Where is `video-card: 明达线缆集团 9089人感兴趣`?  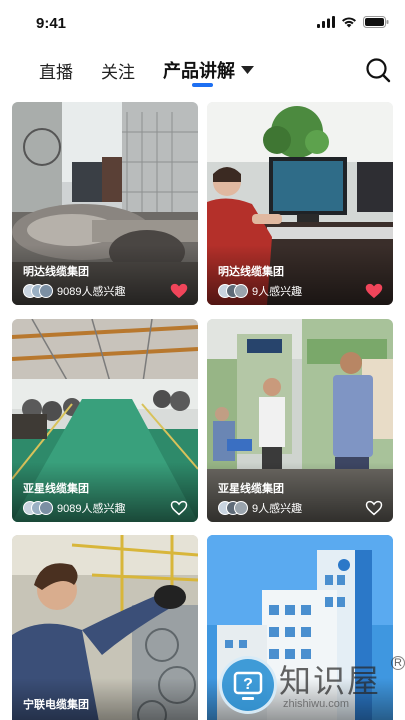 video-card: 明达线缆集团 9089人感兴趣 is located at coordinates (105, 203).